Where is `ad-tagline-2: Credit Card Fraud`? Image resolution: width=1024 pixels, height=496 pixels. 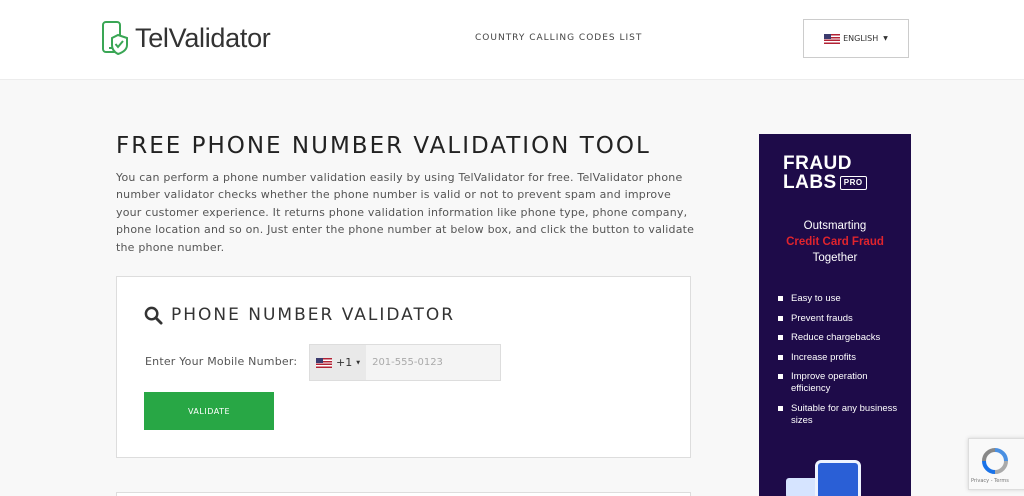
ad-tagline-2: Credit Card Fraud is located at coordinates (835, 242).